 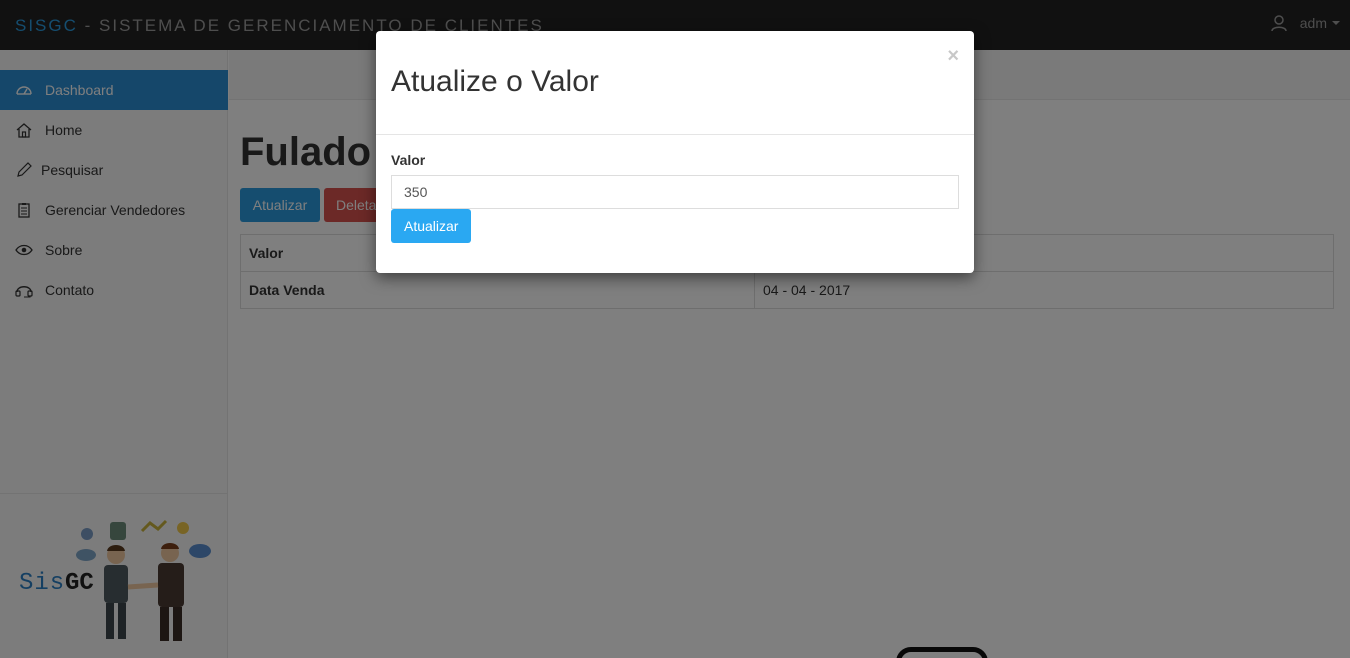 I want to click on close-icon: ×, so click(x=953, y=56).